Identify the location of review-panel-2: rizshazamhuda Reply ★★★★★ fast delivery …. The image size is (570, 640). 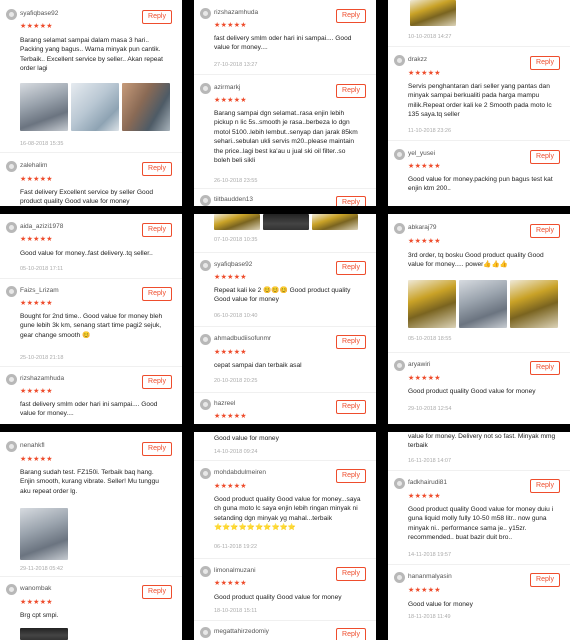
(285, 103).